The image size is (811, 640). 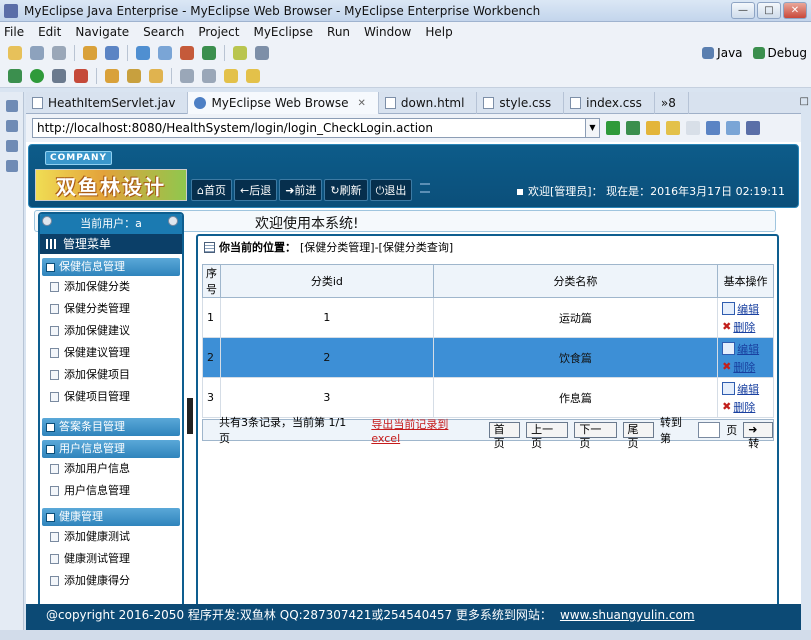 I want to click on menu-item-add-item: 添加保健项目, so click(x=111, y=375).